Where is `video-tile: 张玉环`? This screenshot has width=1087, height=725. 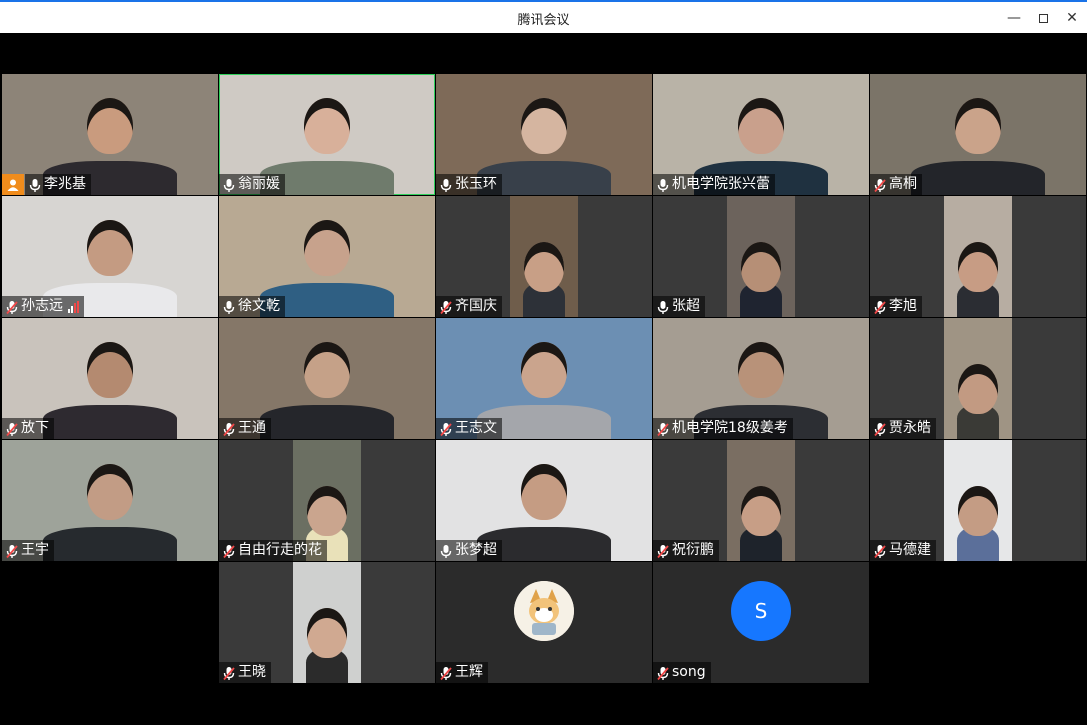
video-tile: 张玉环 is located at coordinates (544, 134).